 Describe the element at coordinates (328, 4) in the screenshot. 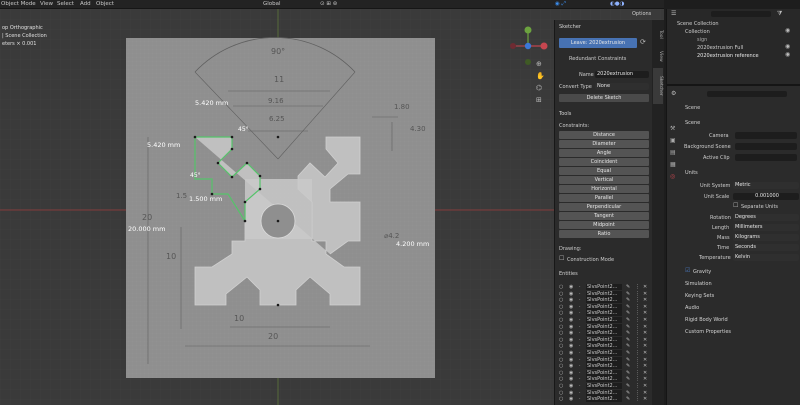

I see `snap-icon: ⊙ ⊞ ⊚` at that location.